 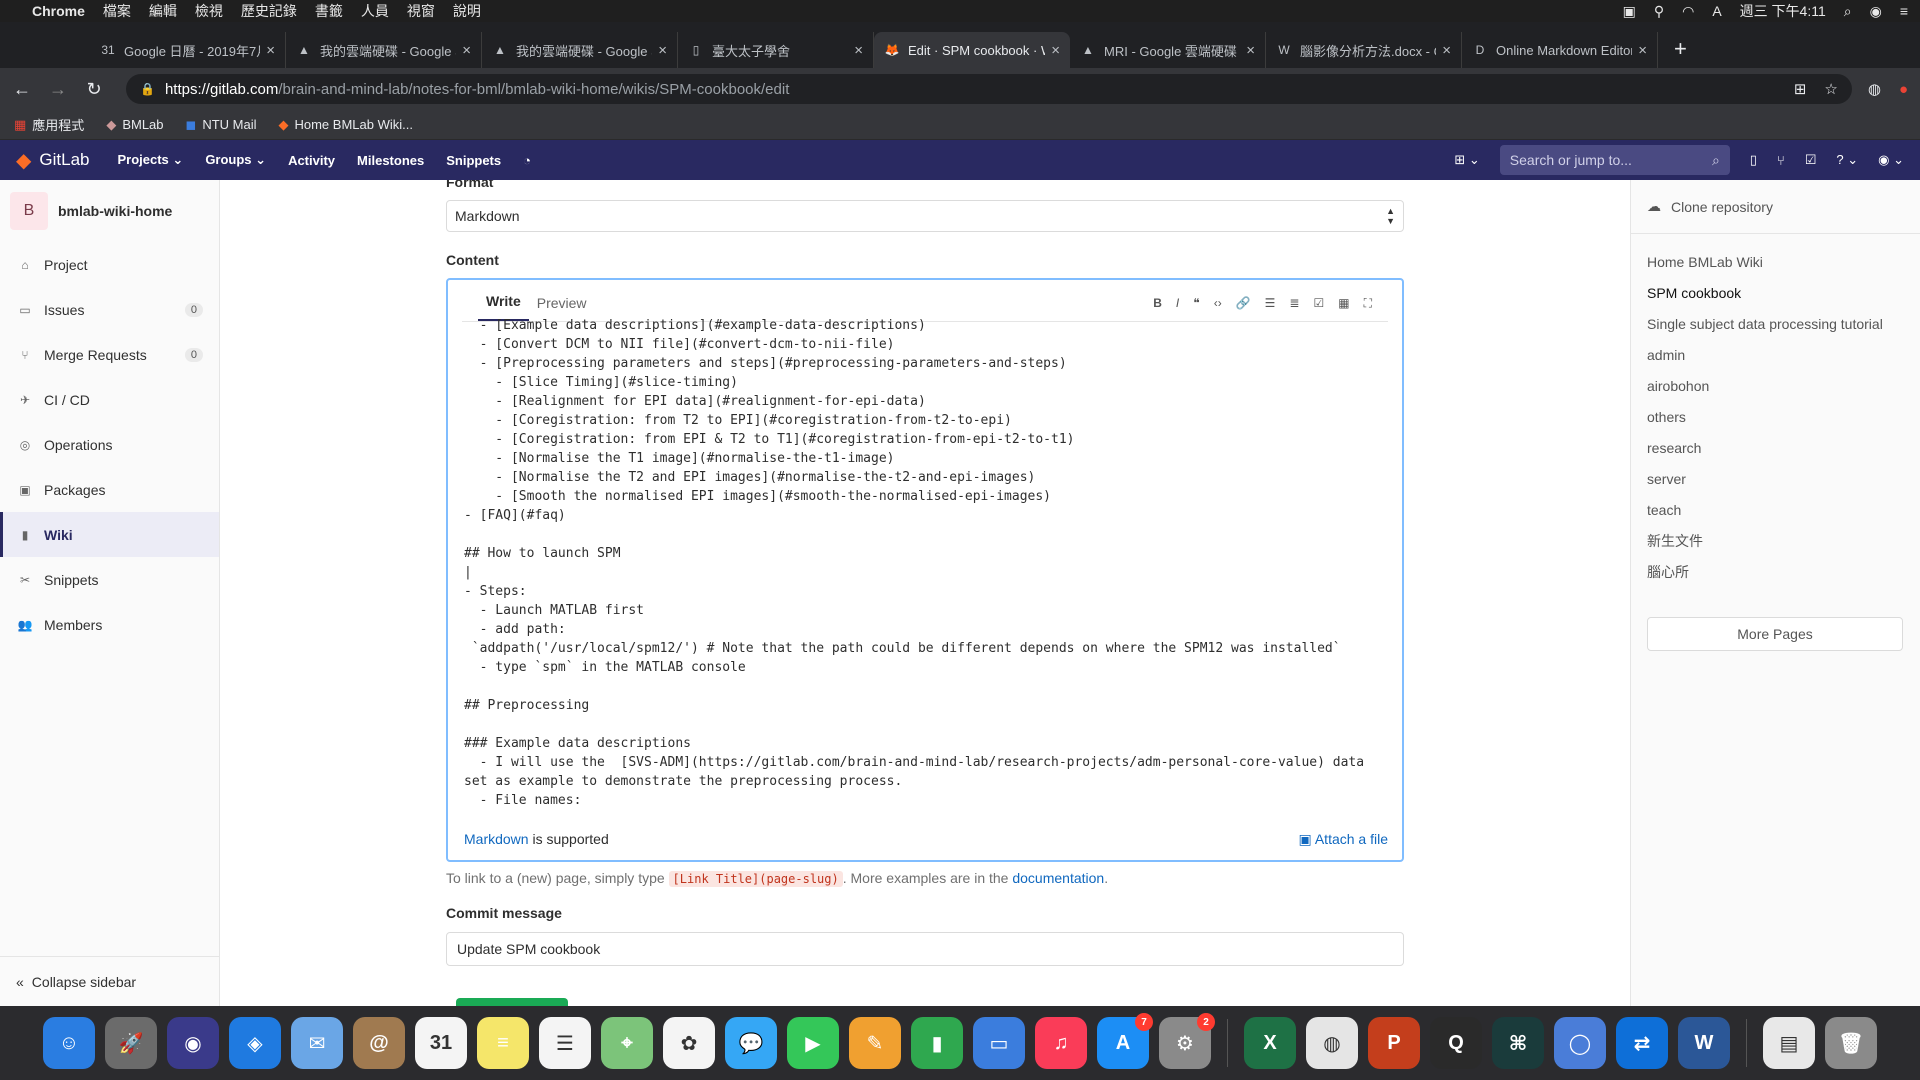 What do you see at coordinates (109, 211) in the screenshot?
I see `project-header: B bmlab-wiki-home` at bounding box center [109, 211].